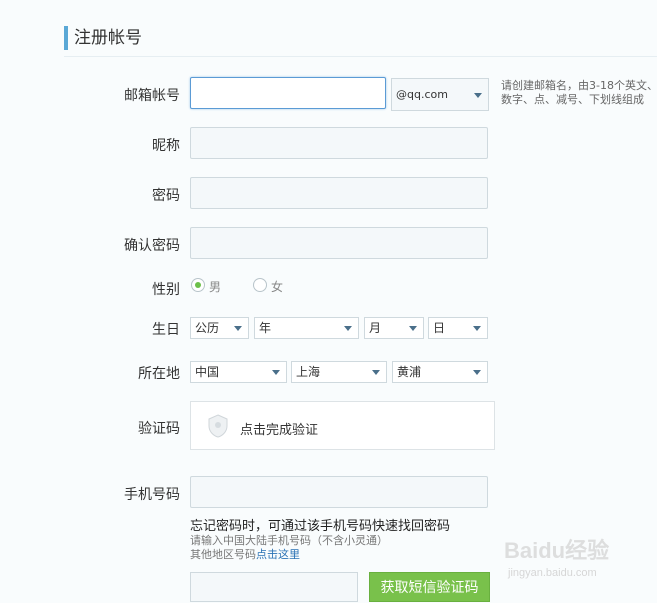 The image size is (657, 603). Describe the element at coordinates (308, 372) in the screenshot. I see `province-value: 上海` at that location.